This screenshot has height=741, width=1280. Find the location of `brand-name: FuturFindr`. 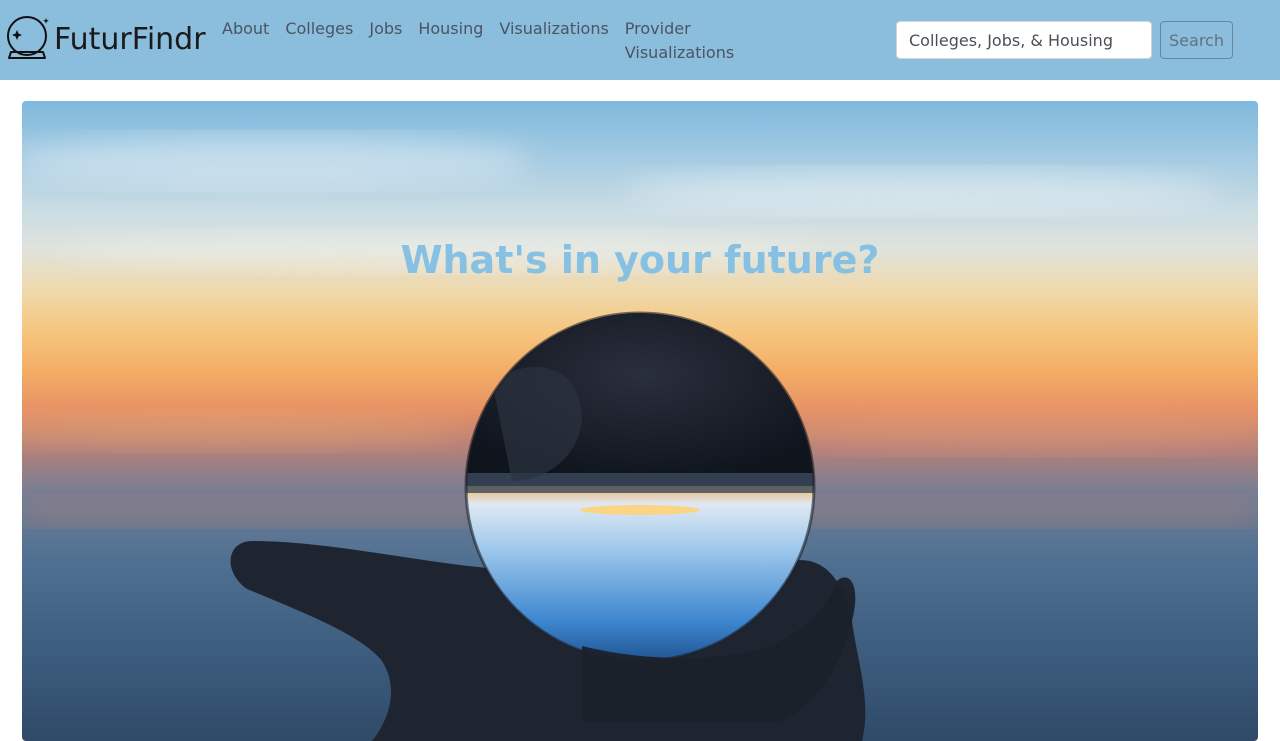

brand-name: FuturFindr is located at coordinates (130, 39).